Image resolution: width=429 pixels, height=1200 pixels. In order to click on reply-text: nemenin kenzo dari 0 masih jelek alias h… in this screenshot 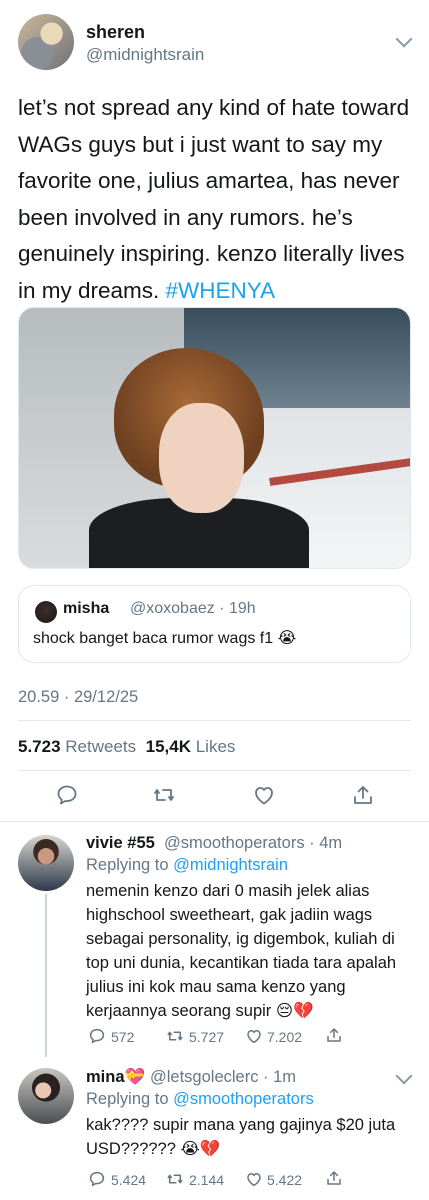, I will do `click(241, 951)`.